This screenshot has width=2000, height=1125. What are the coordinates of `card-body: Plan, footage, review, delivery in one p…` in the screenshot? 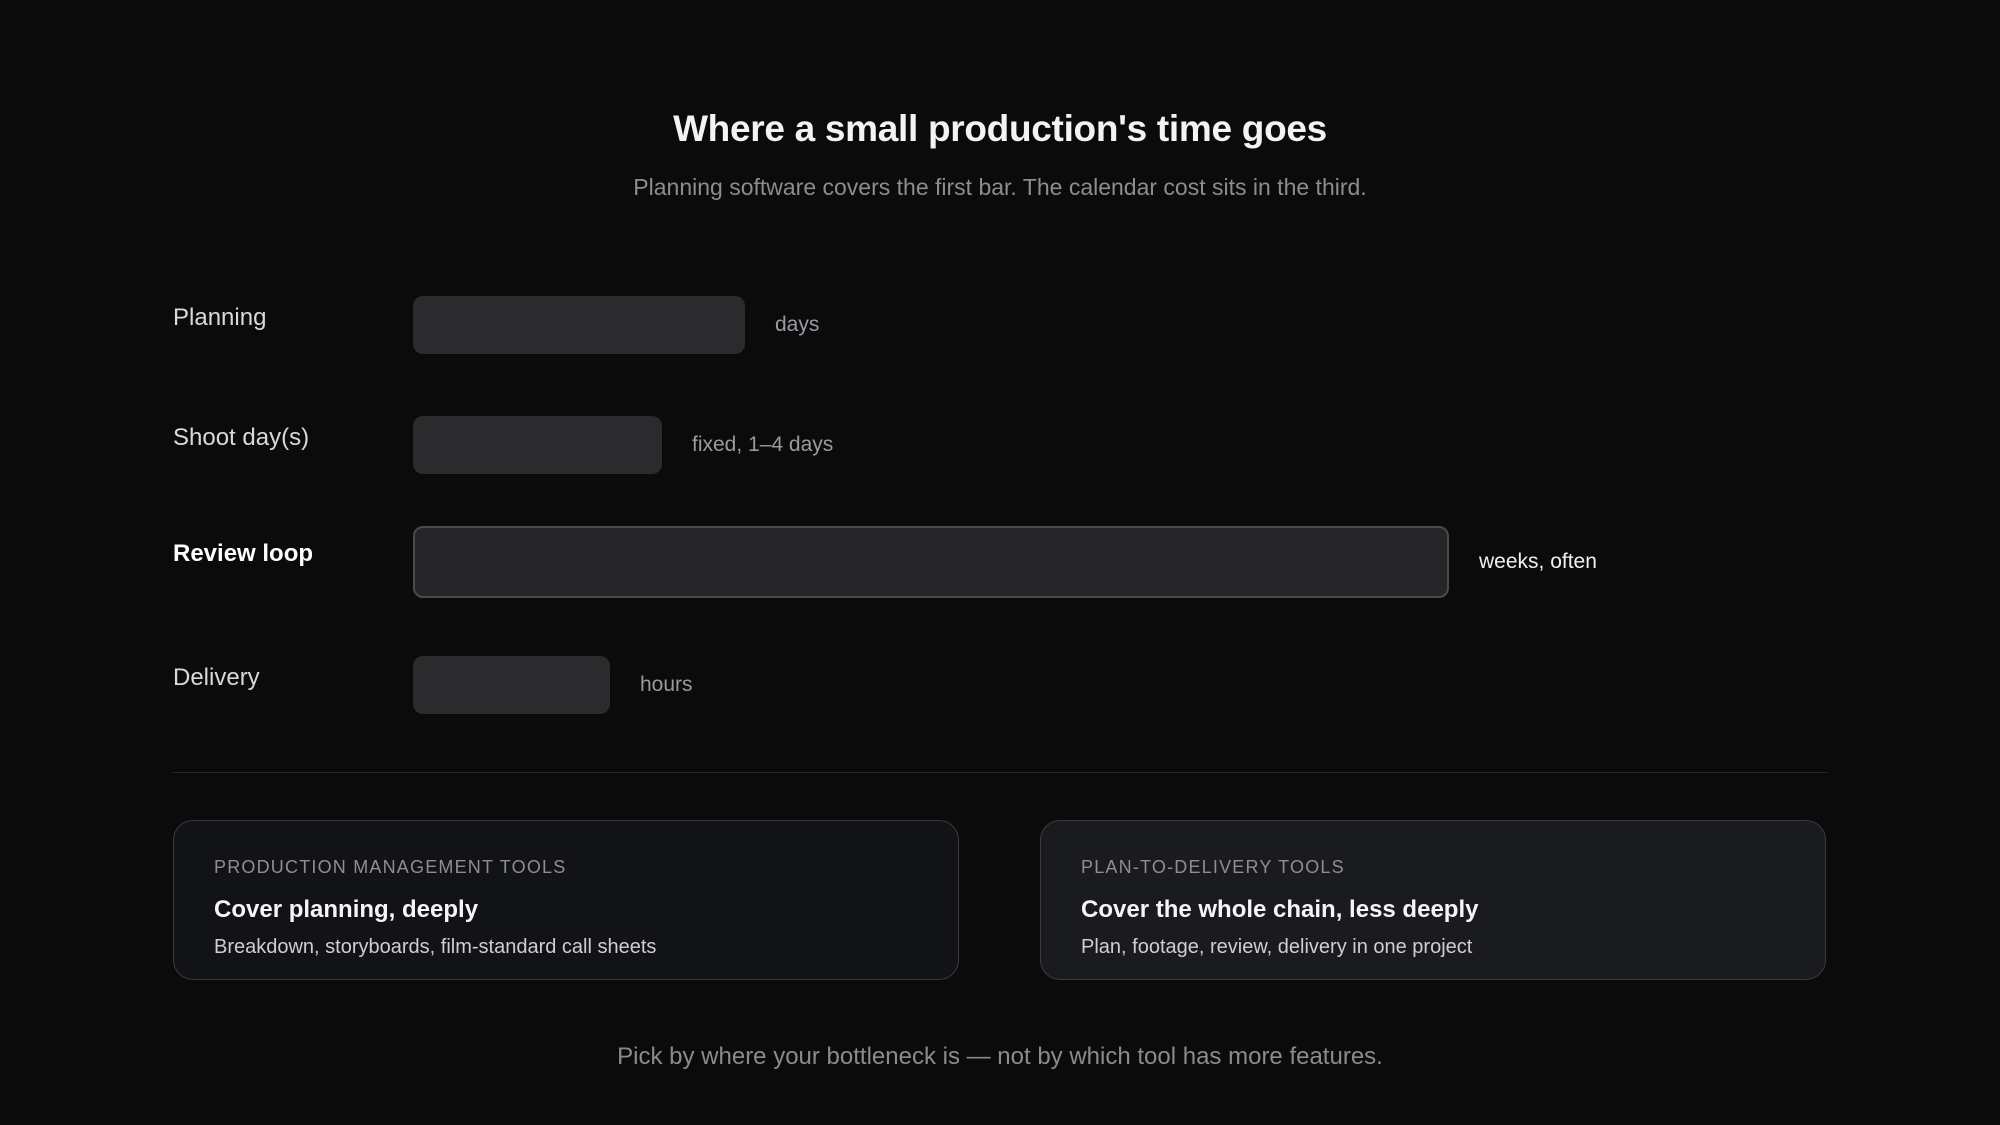 It's located at (1277, 947).